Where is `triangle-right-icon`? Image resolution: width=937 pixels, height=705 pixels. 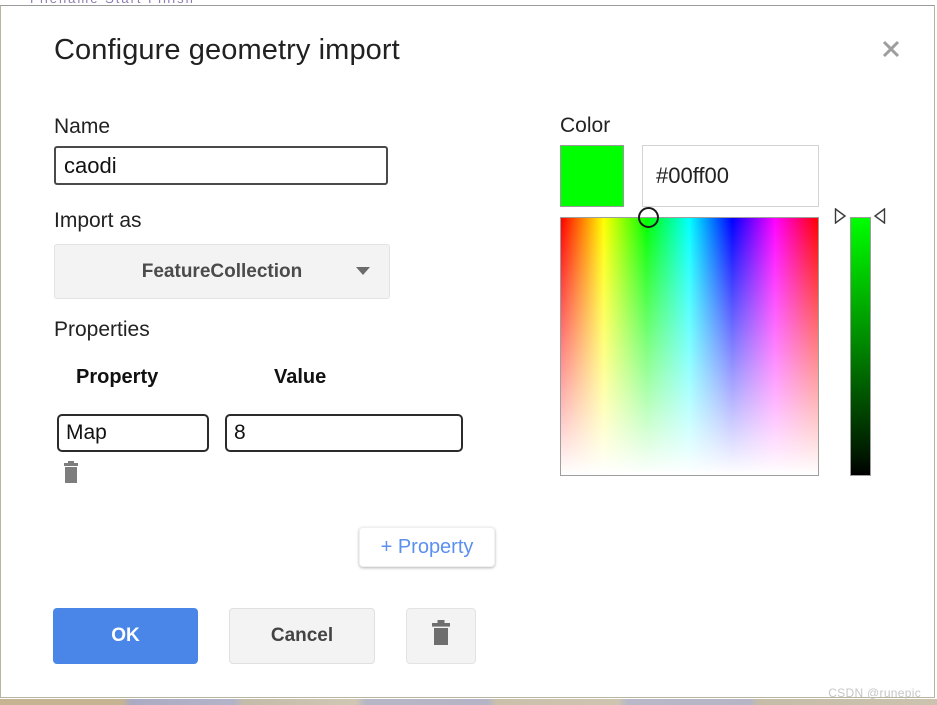
triangle-right-icon is located at coordinates (840, 218).